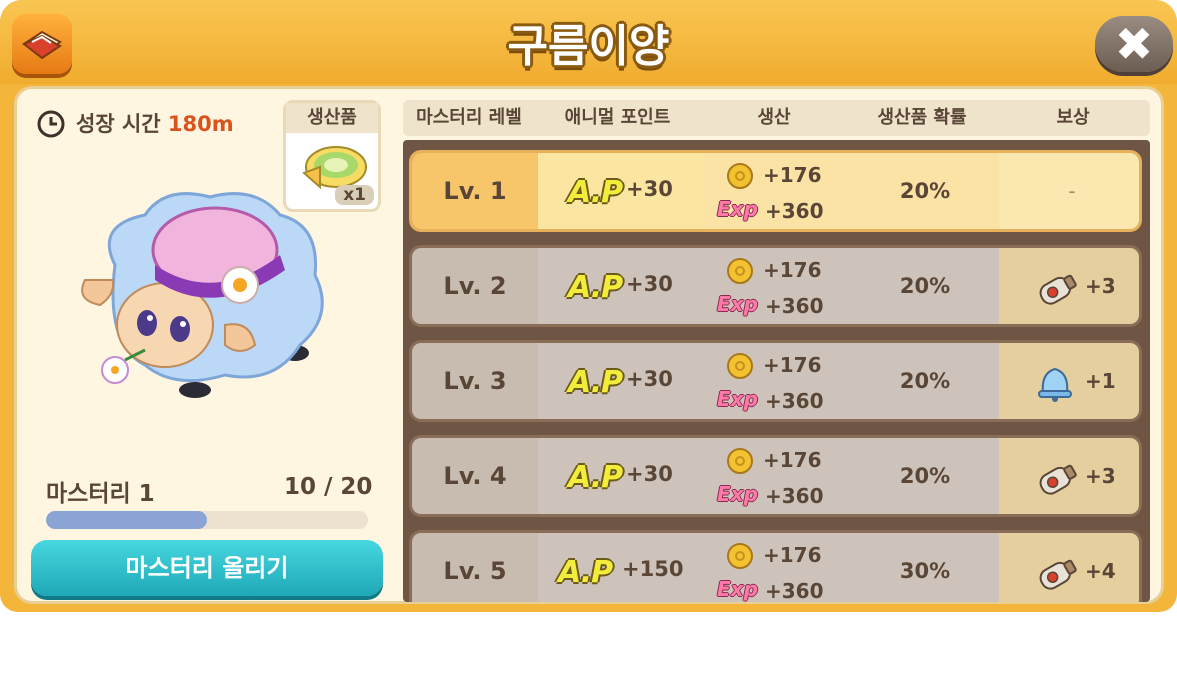  What do you see at coordinates (126, 520) in the screenshot?
I see `mastery-progress-fill` at bounding box center [126, 520].